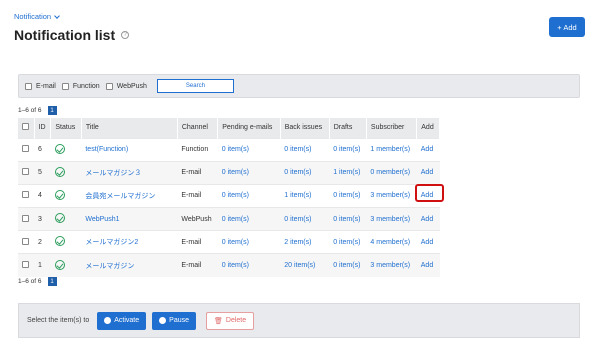 This screenshot has width=600, height=338. What do you see at coordinates (299, 86) in the screenshot?
I see `filter-bar: E-mail Function WebPush Search` at bounding box center [299, 86].